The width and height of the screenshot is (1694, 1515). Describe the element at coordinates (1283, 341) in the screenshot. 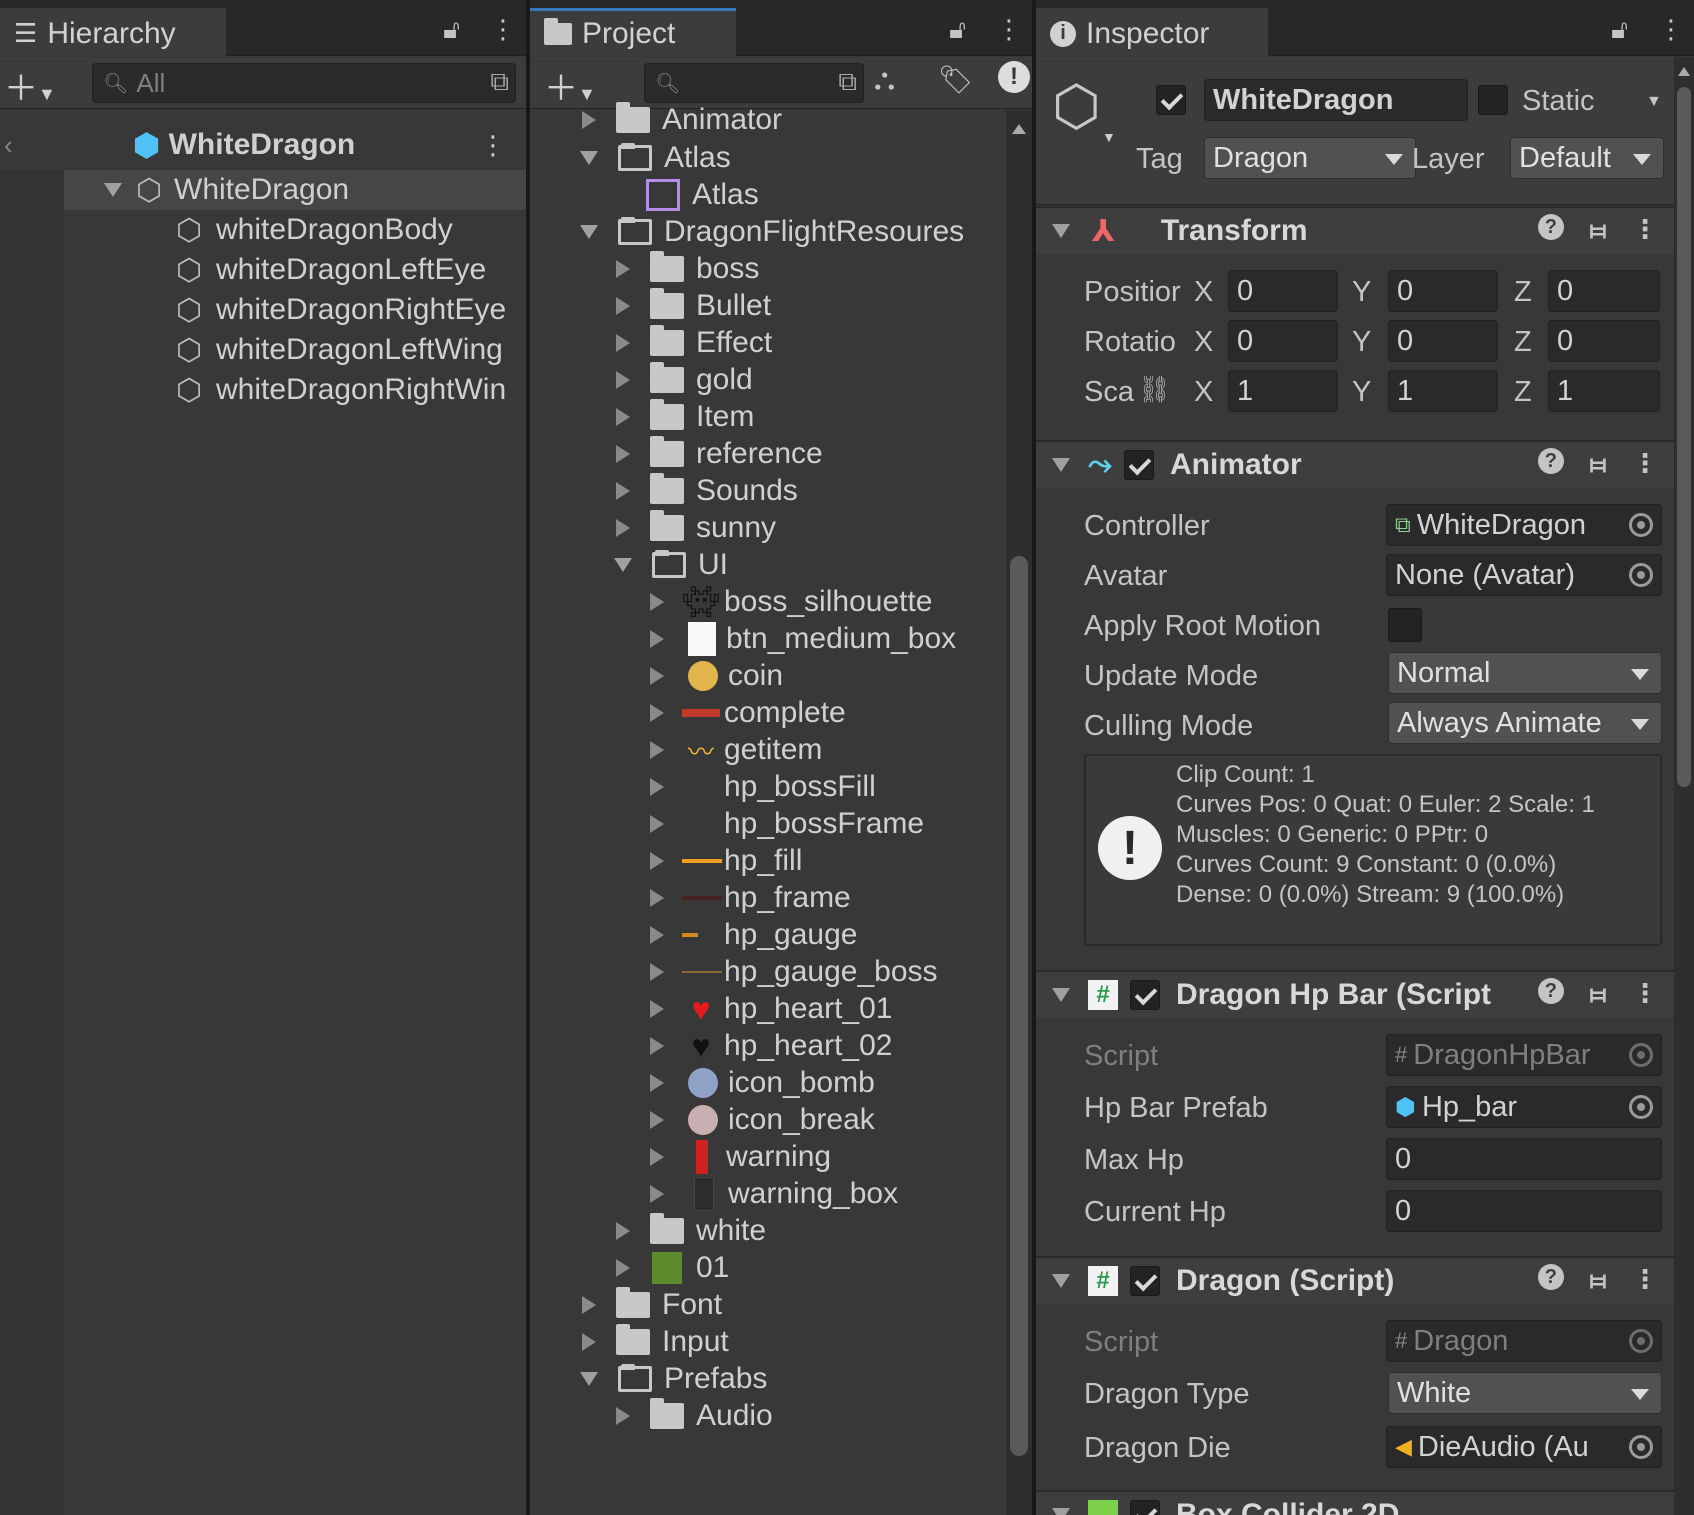

I see `rotation-x-field: 0` at that location.